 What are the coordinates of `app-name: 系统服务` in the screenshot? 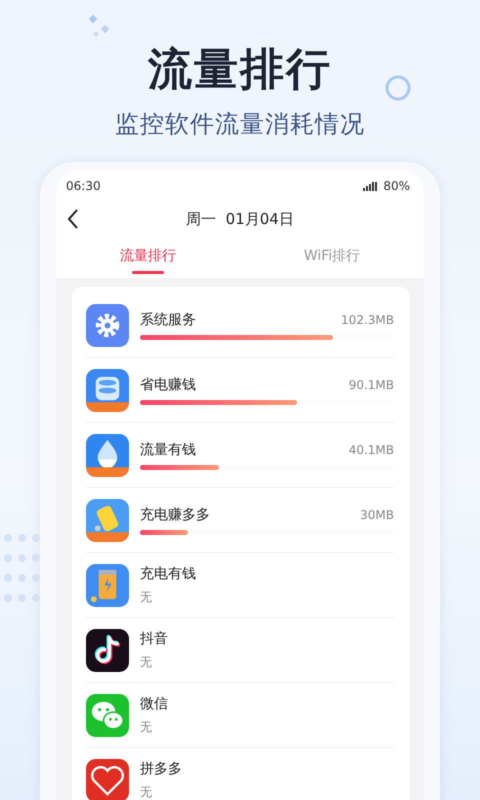 It's located at (168, 319).